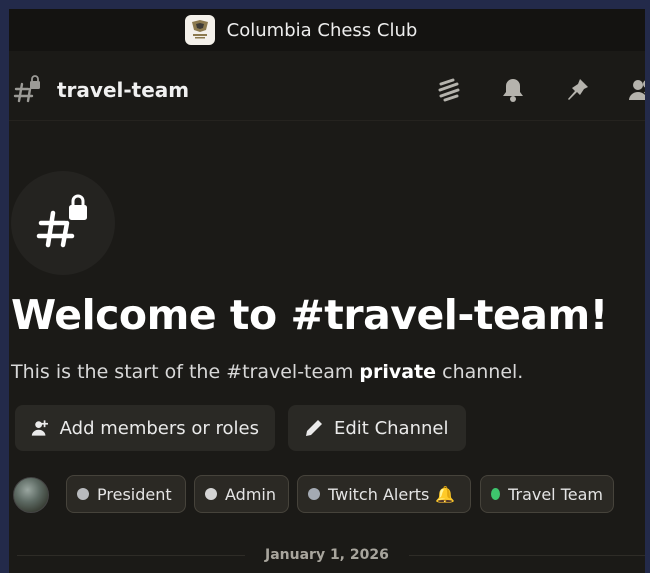 This screenshot has height=573, width=650. Describe the element at coordinates (309, 315) in the screenshot. I see `welcome-title: Welcome to #travel-team!` at that location.